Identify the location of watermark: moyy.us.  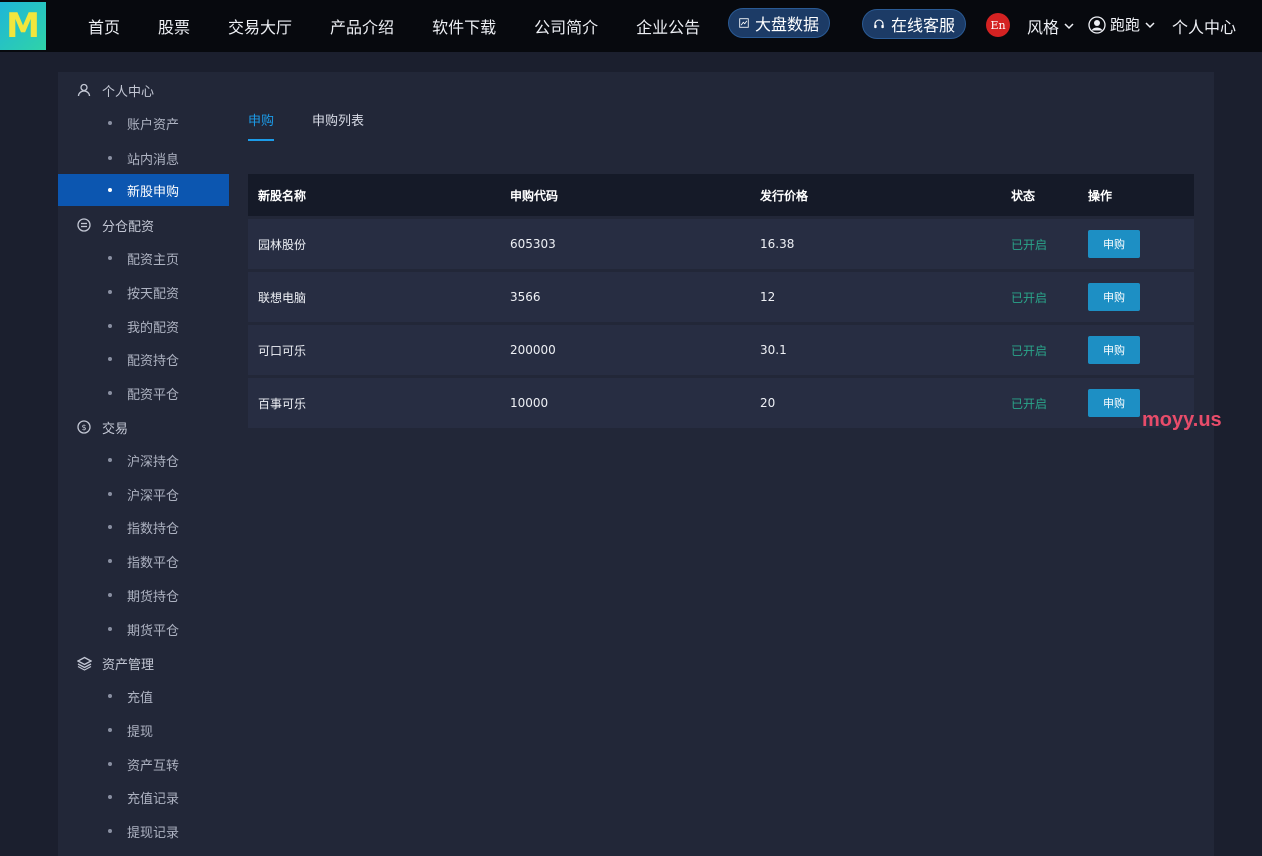
(1182, 420).